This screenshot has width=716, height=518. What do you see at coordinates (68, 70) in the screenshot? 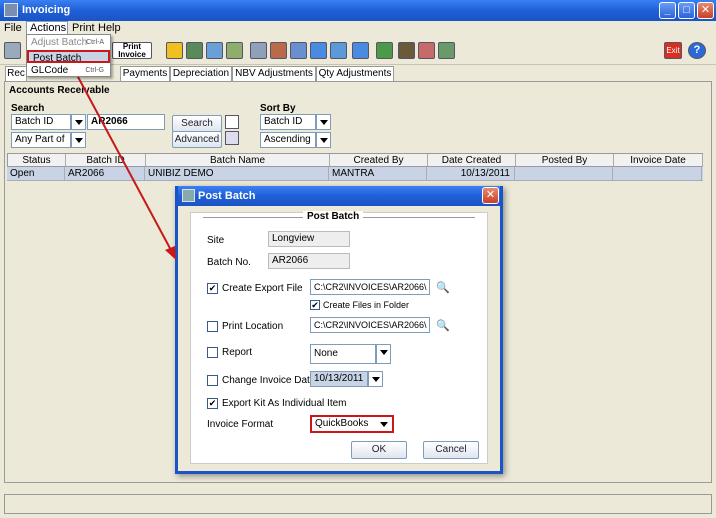
I see `dropdown-item-glcode: GLCode Ctrl-G` at bounding box center [68, 70].